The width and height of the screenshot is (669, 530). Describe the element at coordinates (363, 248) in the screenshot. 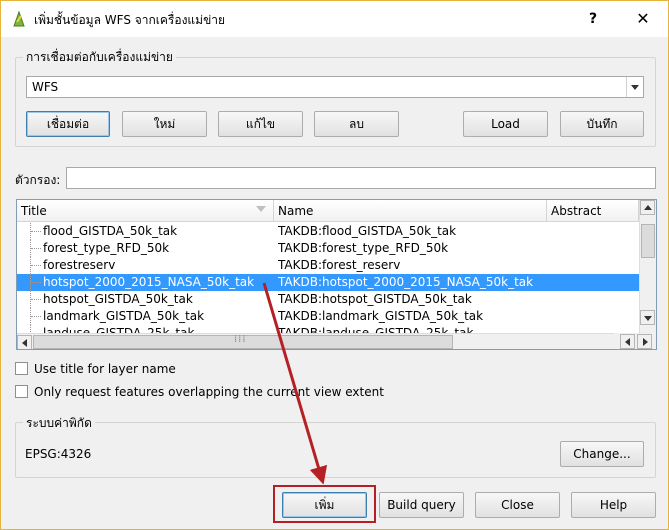

I see `row-name: TAKDB:forest_type_RFD_50k` at that location.